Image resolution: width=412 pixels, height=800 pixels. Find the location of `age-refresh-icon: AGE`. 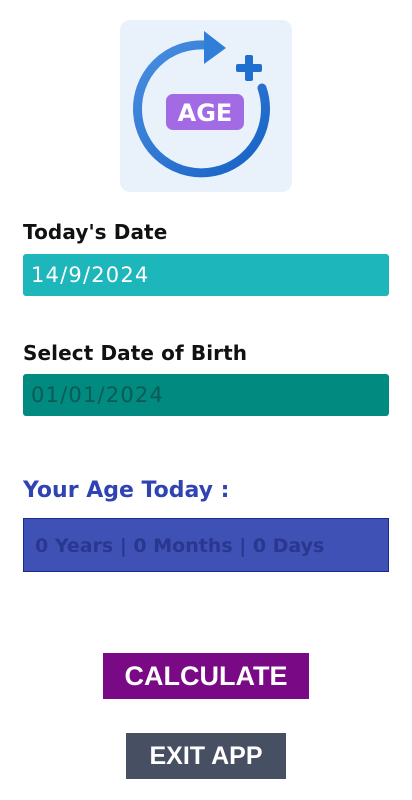

age-refresh-icon: AGE is located at coordinates (201, 104).